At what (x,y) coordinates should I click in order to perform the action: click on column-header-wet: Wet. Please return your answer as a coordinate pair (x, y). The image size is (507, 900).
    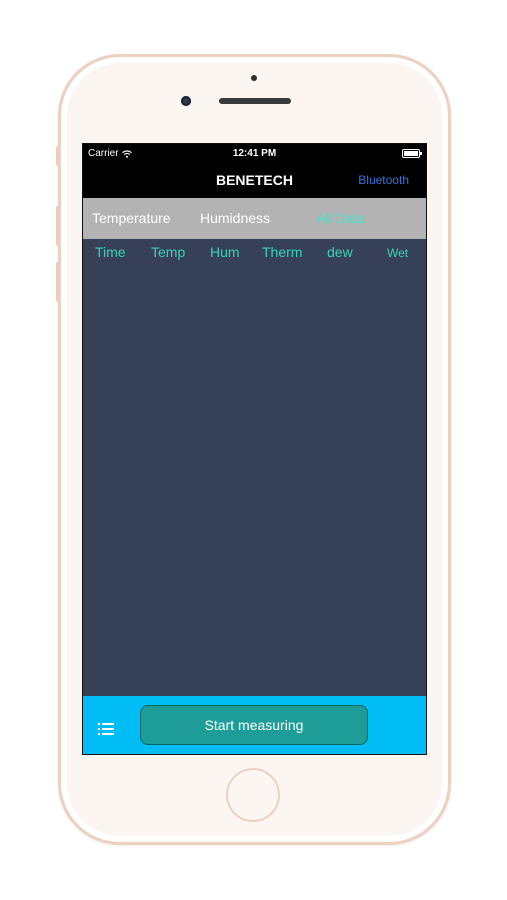
    Looking at the image, I should click on (398, 253).